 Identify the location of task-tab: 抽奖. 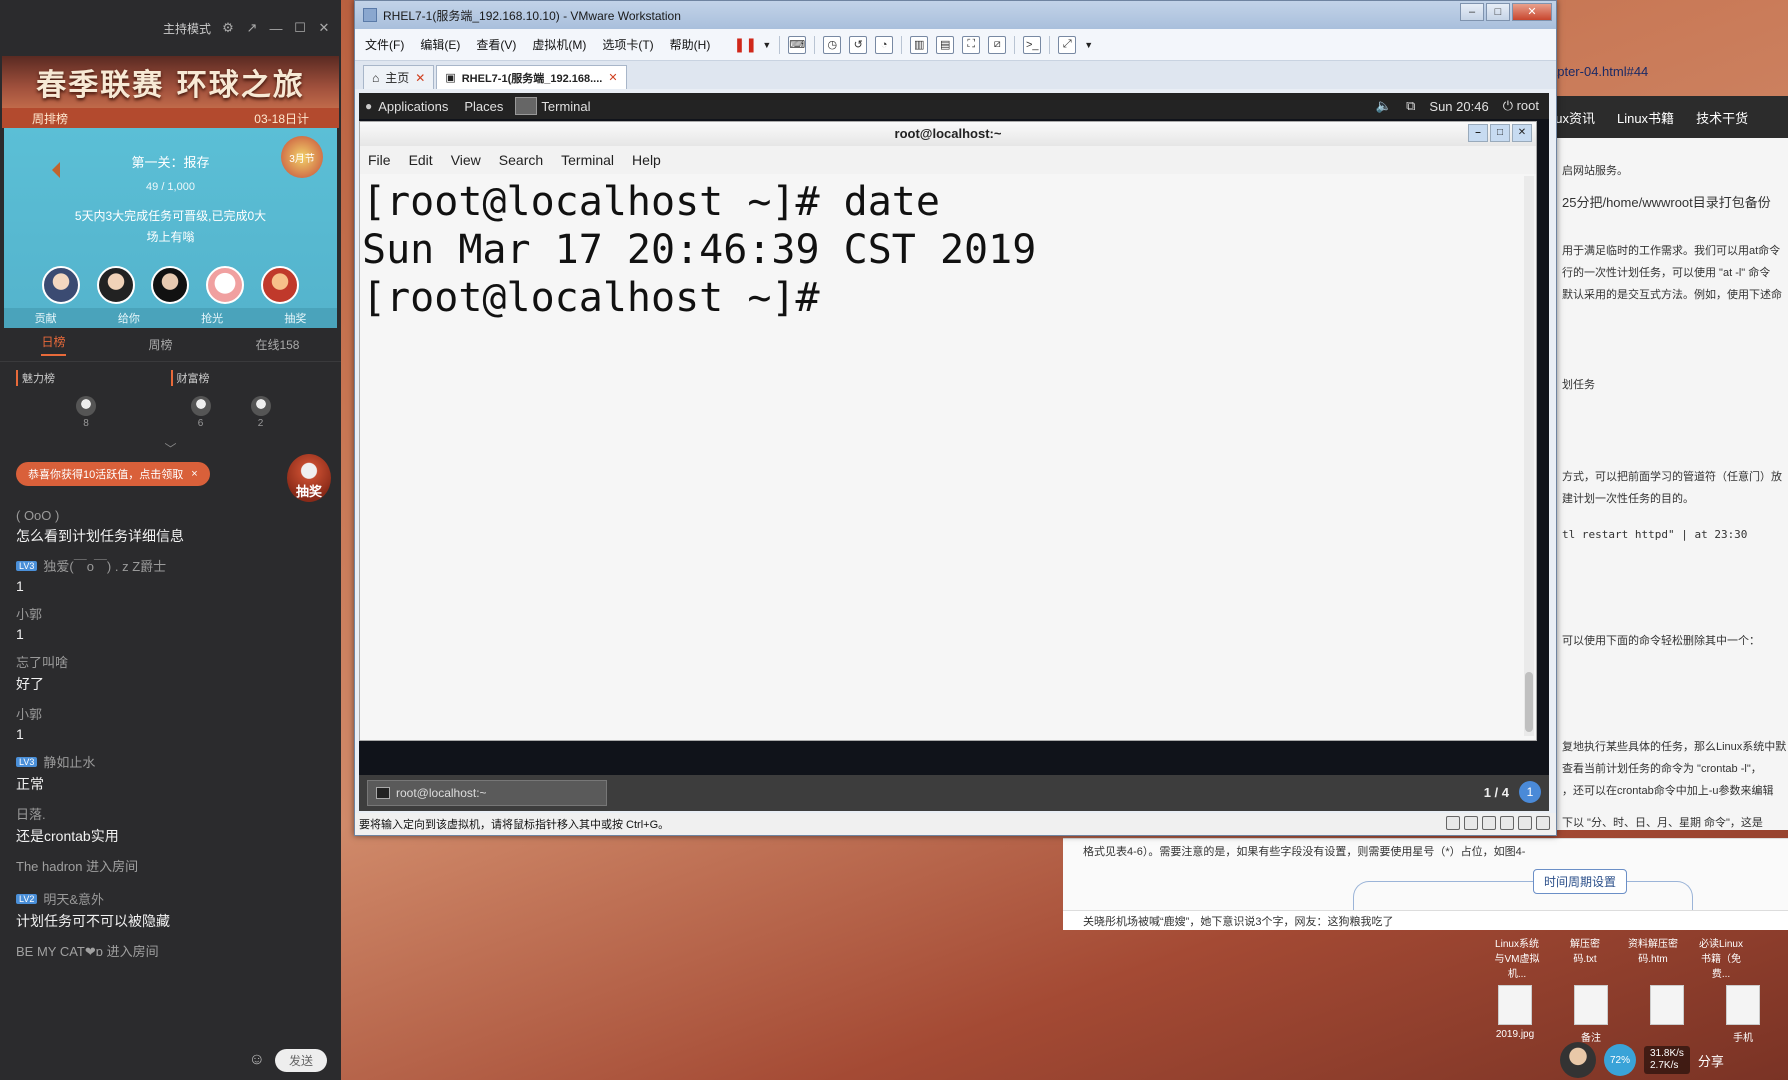
(295, 318).